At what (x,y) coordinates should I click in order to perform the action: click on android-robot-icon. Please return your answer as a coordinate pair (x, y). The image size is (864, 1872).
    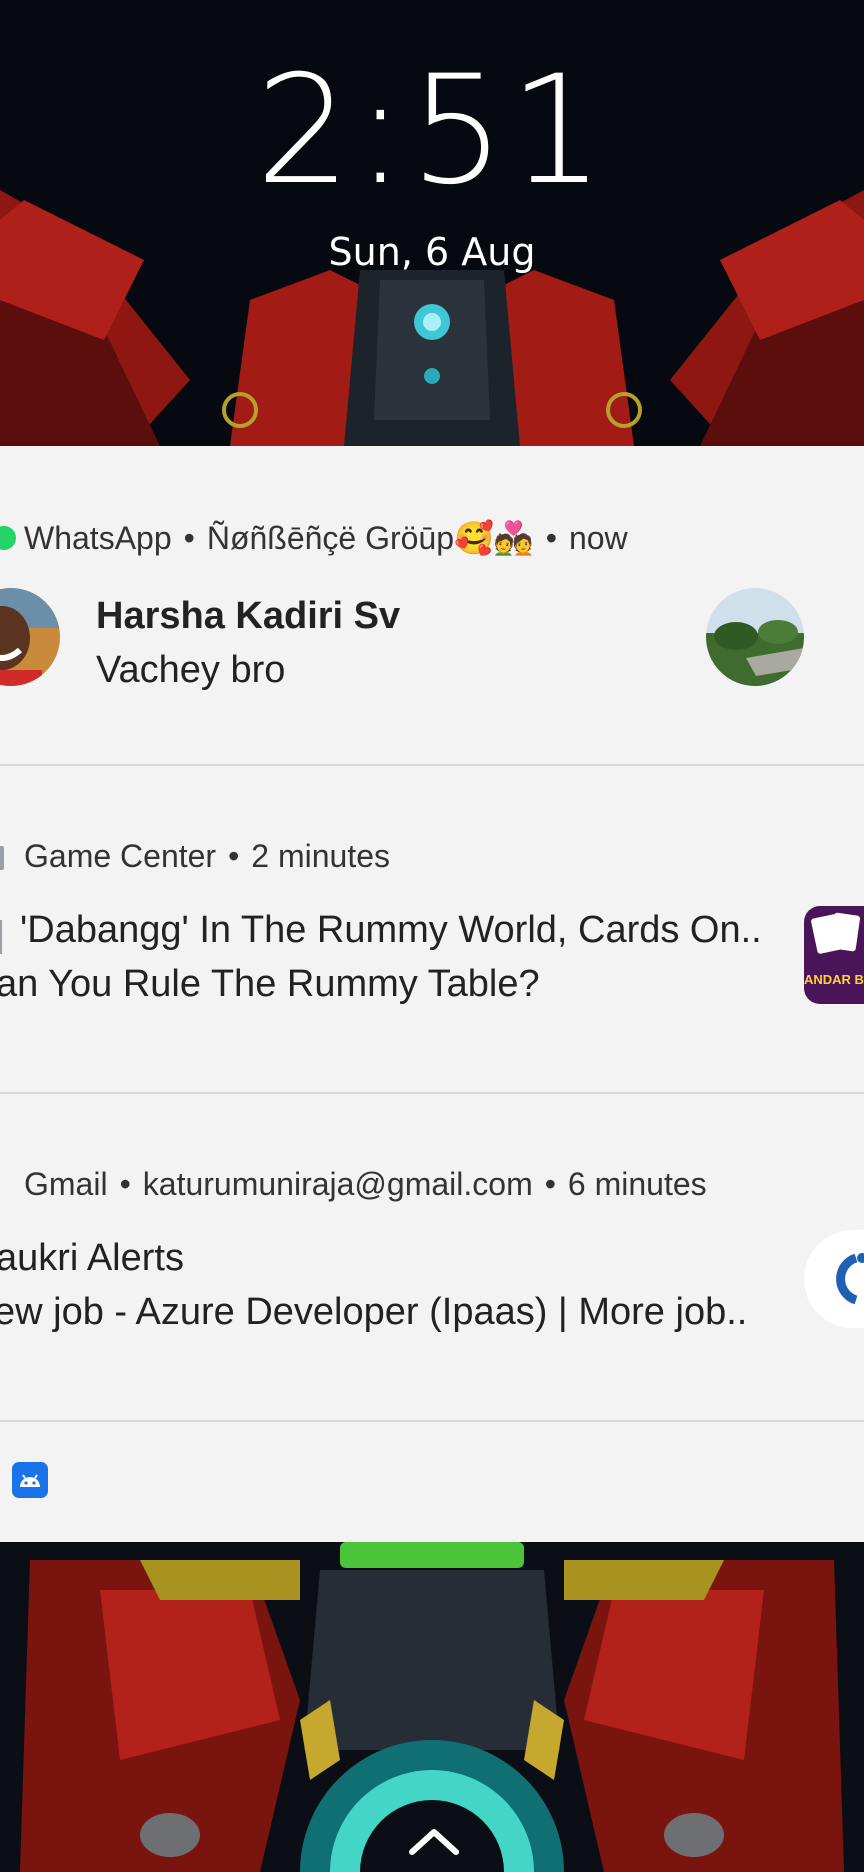
    Looking at the image, I should click on (30, 1480).